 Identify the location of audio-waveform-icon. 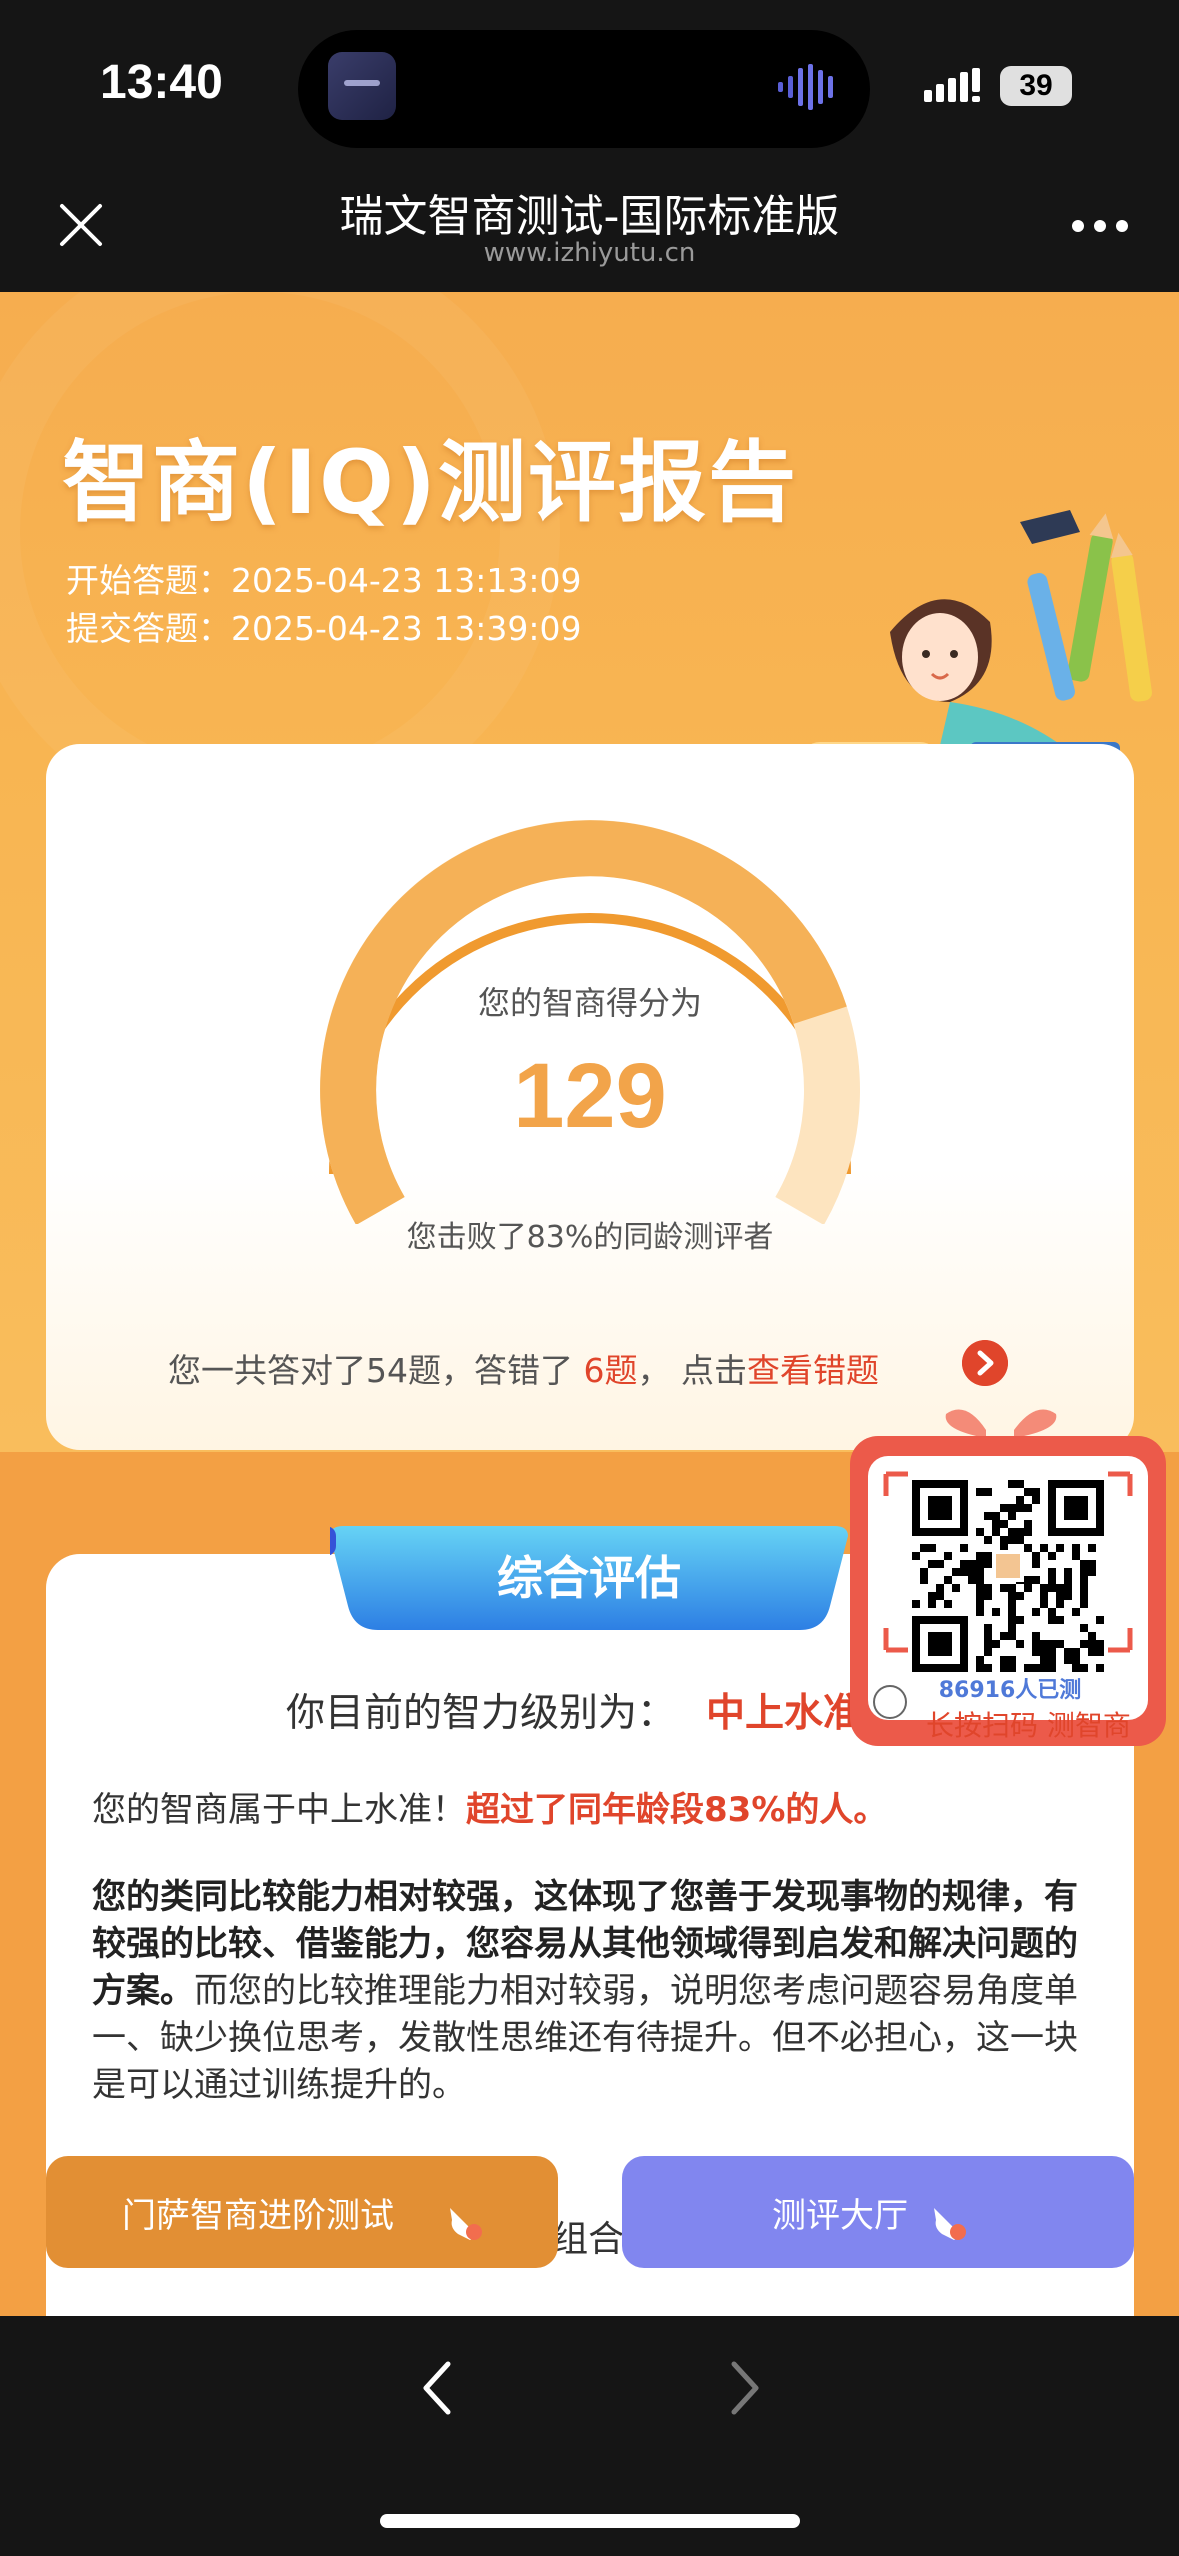
(805, 87).